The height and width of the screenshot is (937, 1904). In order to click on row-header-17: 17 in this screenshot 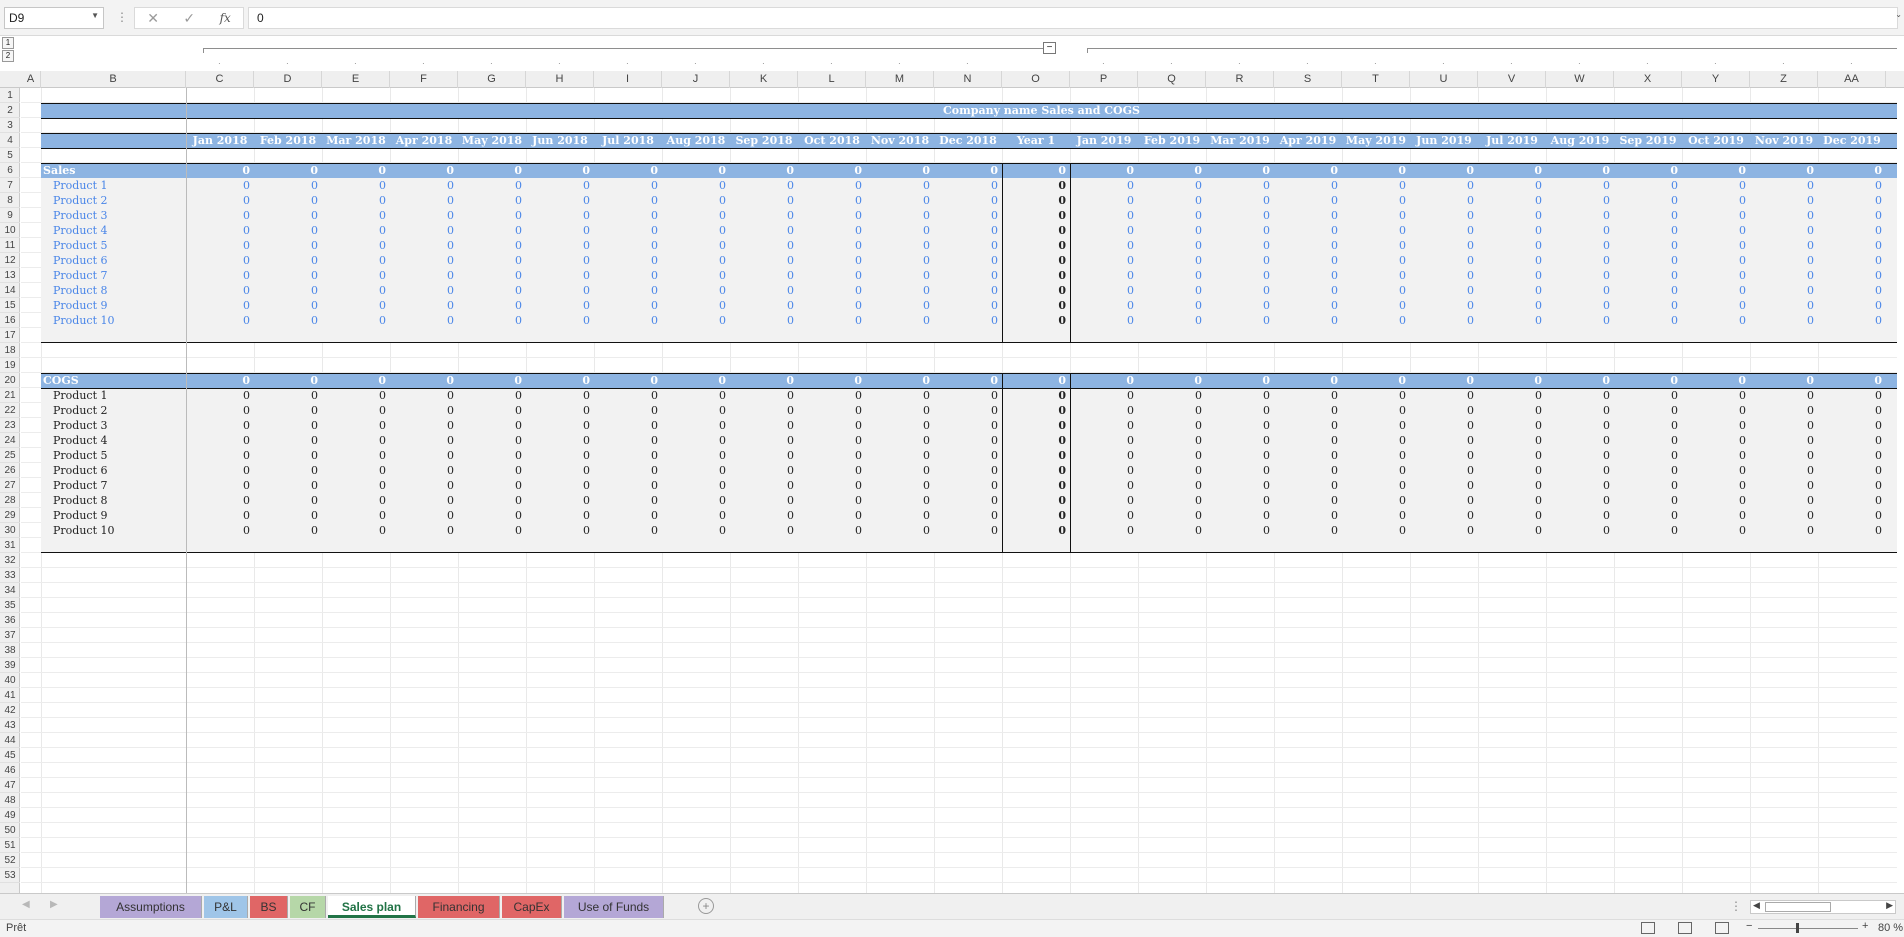, I will do `click(10, 335)`.